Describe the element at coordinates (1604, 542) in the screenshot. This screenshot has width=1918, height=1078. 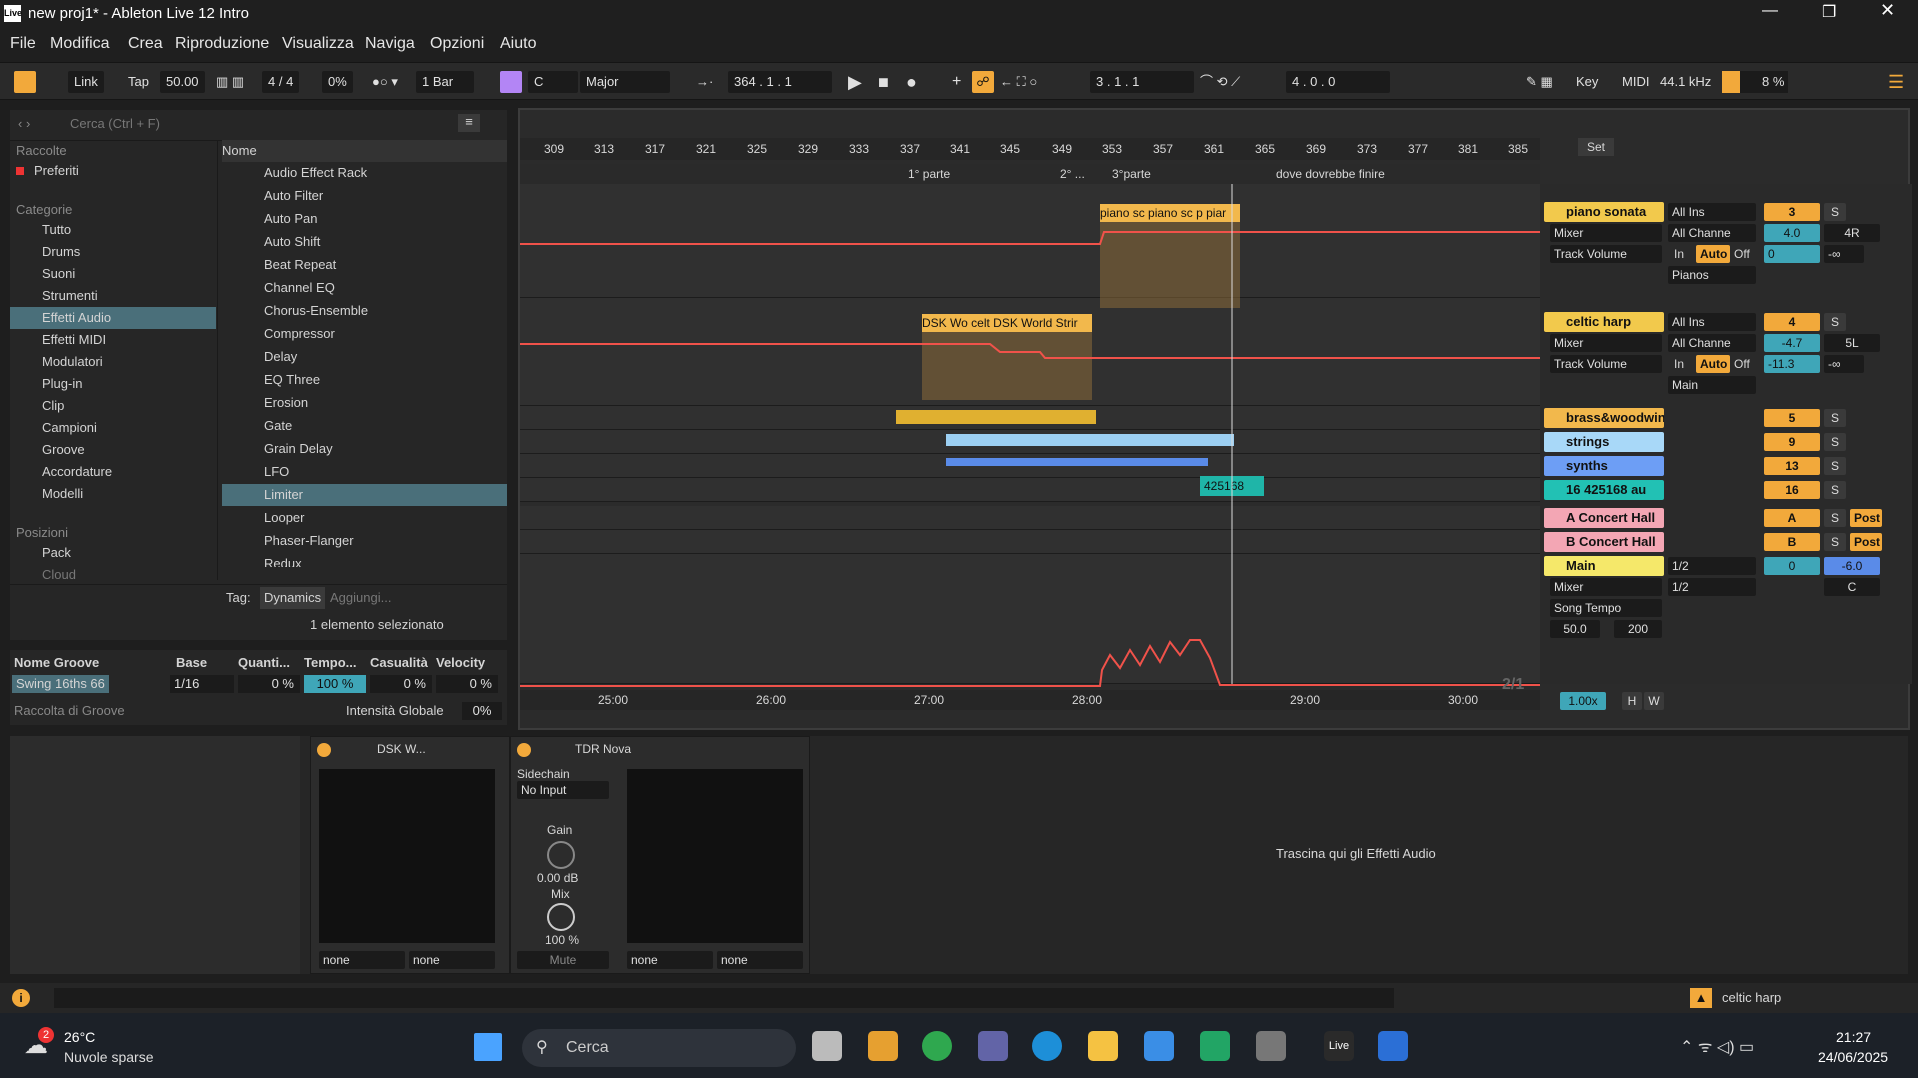
I see `track-header-return-b: B Concert Hall` at that location.